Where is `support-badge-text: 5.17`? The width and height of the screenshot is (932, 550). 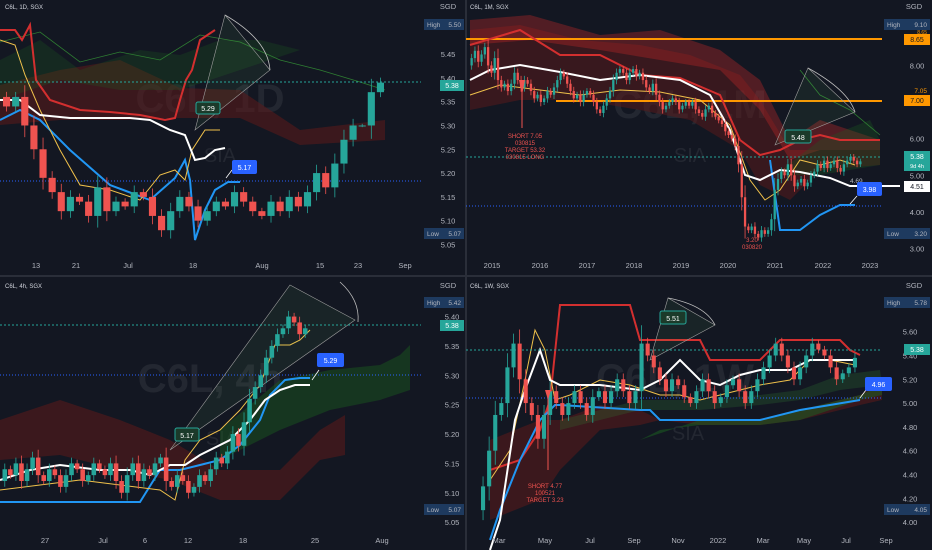
support-badge-text: 5.17 is located at coordinates (187, 436).